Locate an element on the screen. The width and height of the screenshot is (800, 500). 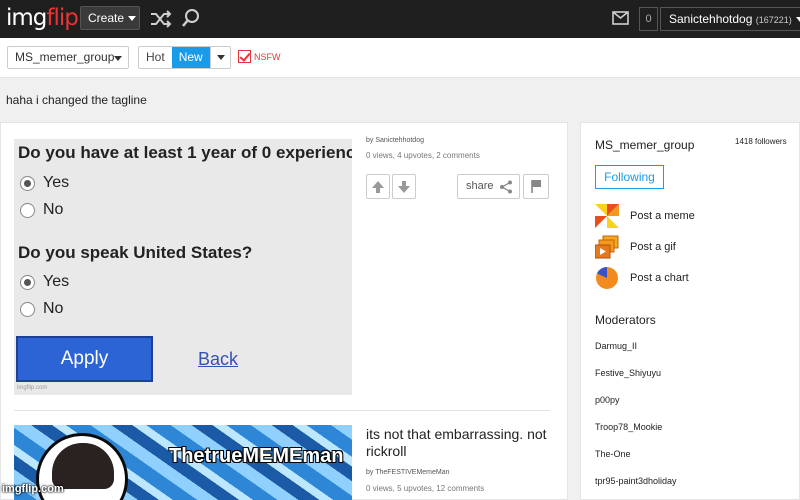
post-stats: 0 views, 4 upvotes, 2 comments is located at coordinates (423, 155).